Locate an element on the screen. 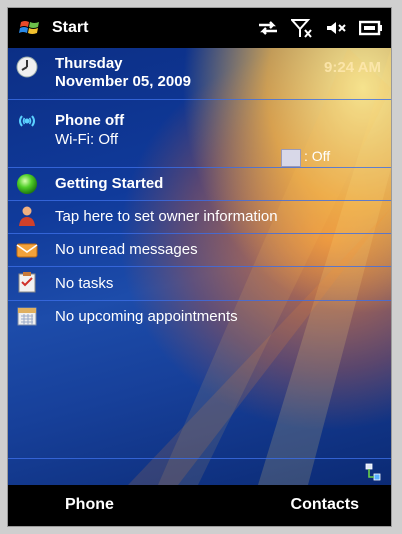  messages-row: No unread messages is located at coordinates (199, 250).